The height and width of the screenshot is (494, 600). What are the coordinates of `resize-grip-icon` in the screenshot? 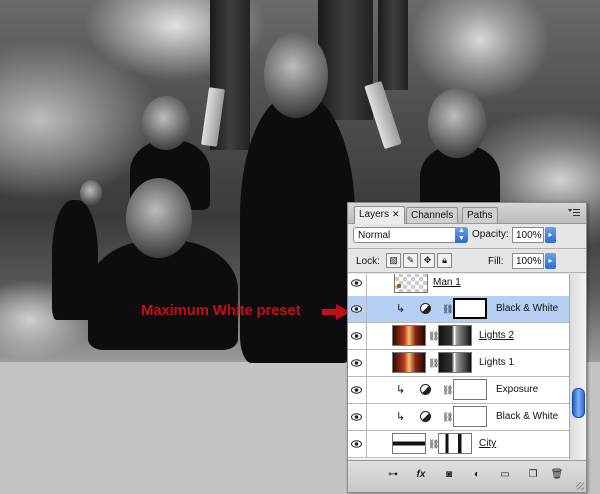 It's located at (580, 486).